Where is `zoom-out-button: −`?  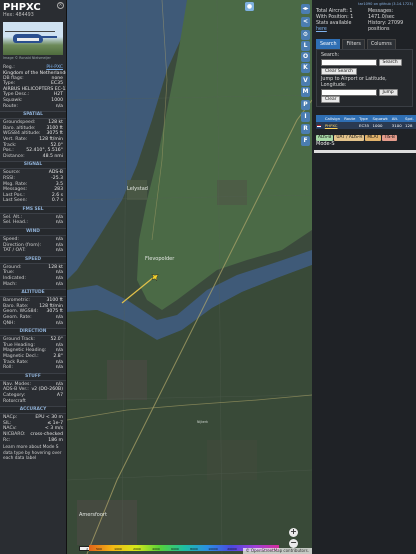
zoom-out-button: − is located at coordinates (293, 543).